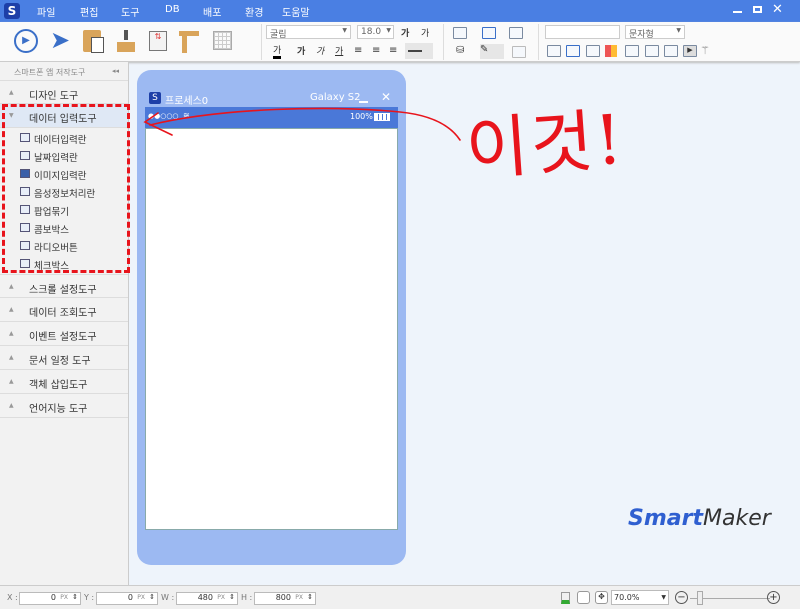 This screenshot has height=609, width=800. I want to click on fit-page-icon, so click(583, 597).